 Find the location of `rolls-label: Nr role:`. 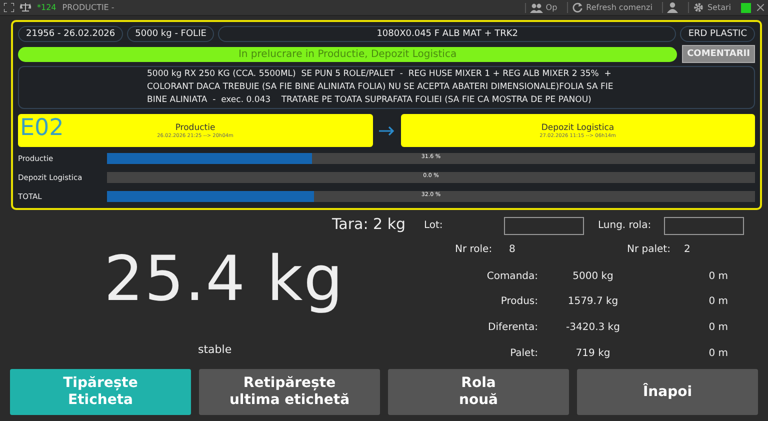

rolls-label: Nr role: is located at coordinates (474, 250).